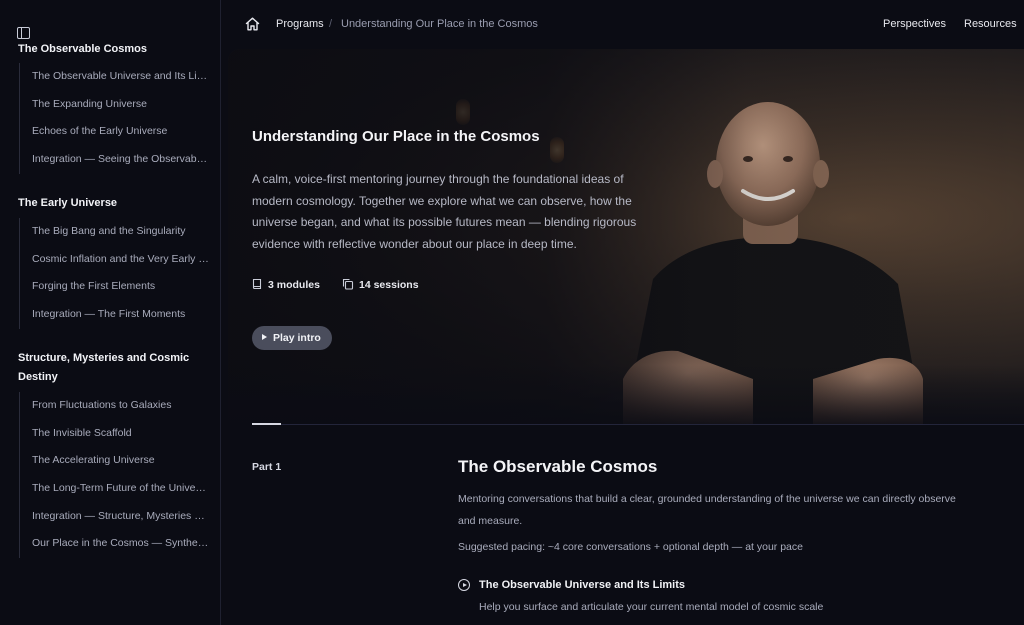 The height and width of the screenshot is (625, 1024). I want to click on part-label: Part 1, so click(267, 467).